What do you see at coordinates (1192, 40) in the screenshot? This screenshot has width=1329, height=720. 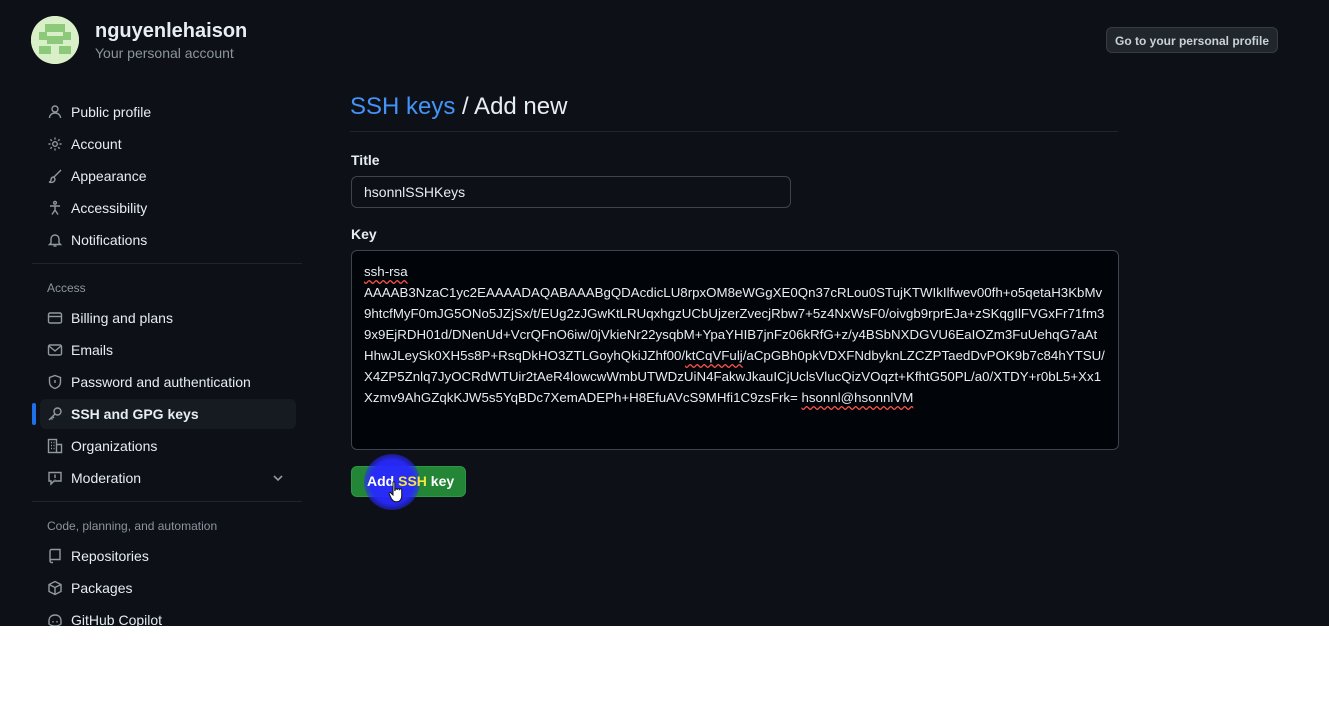 I see `go-to-profile-button: Go to your personal profile` at bounding box center [1192, 40].